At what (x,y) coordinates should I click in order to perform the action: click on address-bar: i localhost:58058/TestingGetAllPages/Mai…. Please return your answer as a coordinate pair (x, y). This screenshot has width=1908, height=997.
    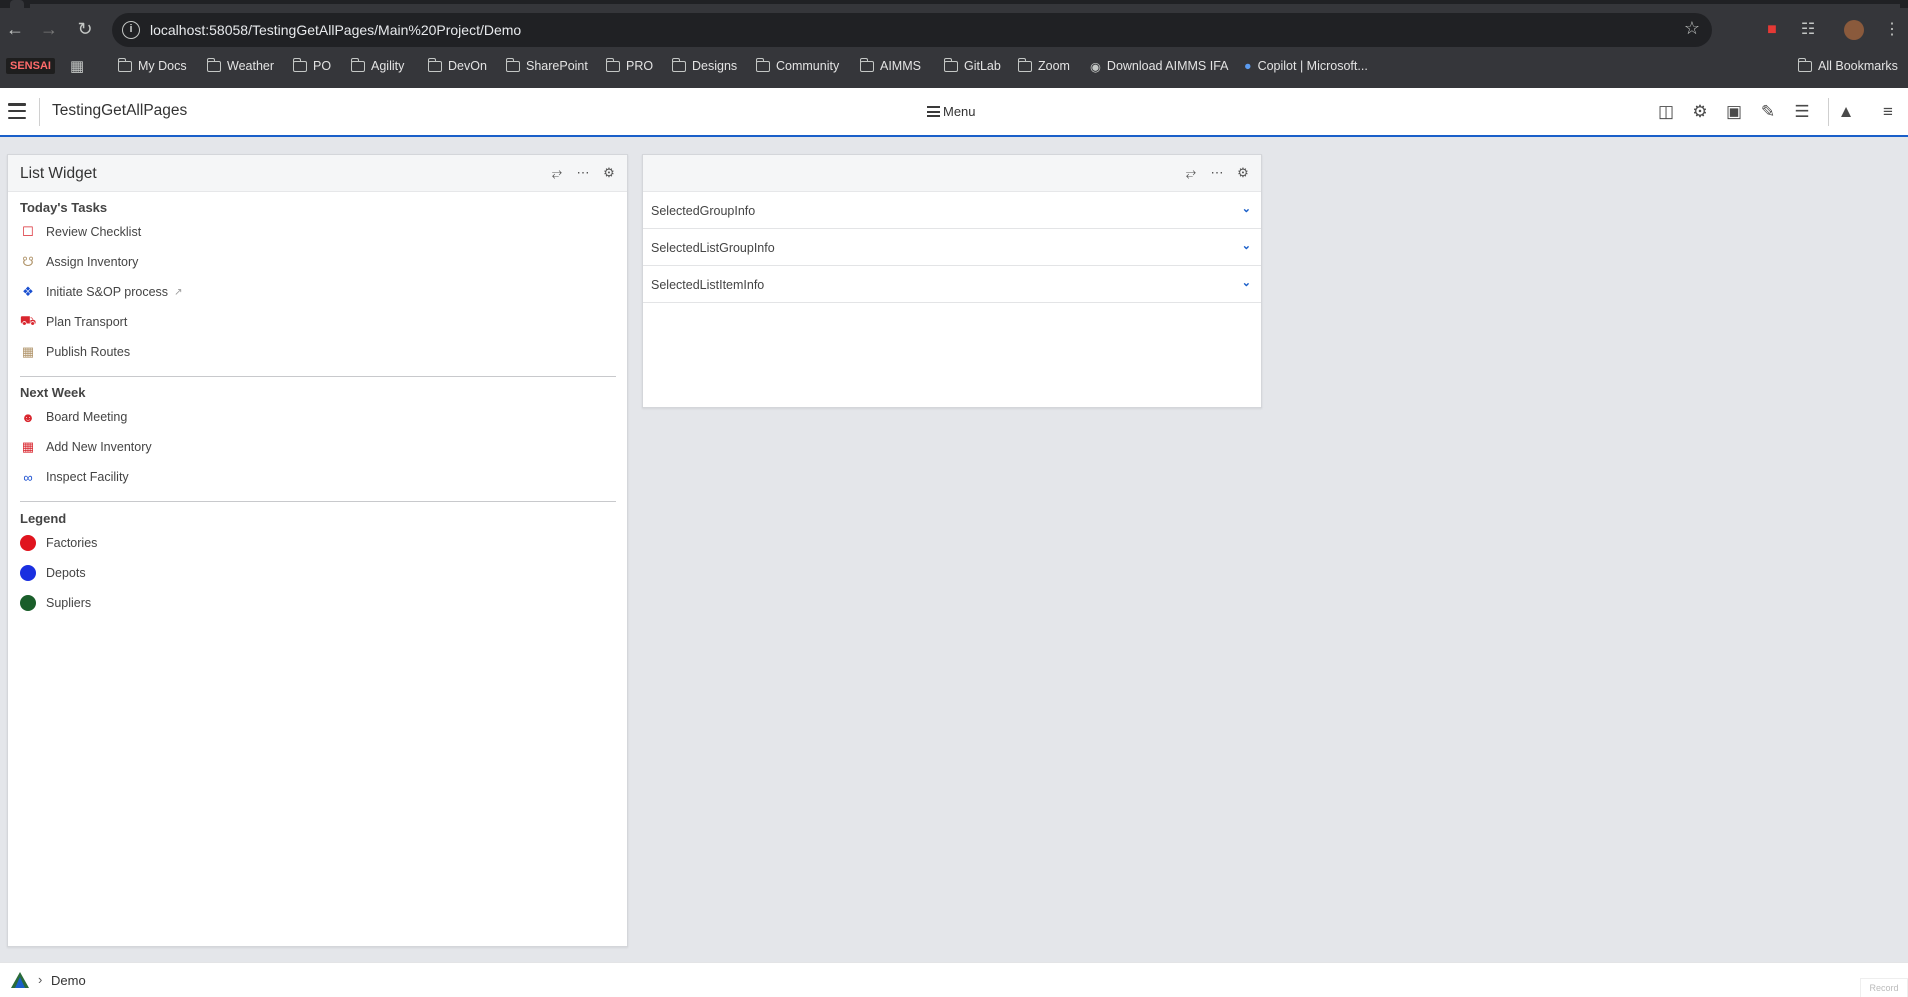
    Looking at the image, I should click on (912, 30).